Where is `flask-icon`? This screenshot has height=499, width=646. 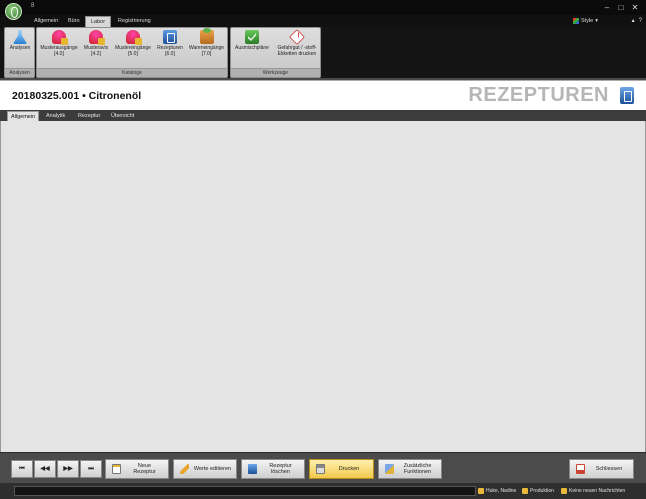 flask-icon is located at coordinates (20, 37).